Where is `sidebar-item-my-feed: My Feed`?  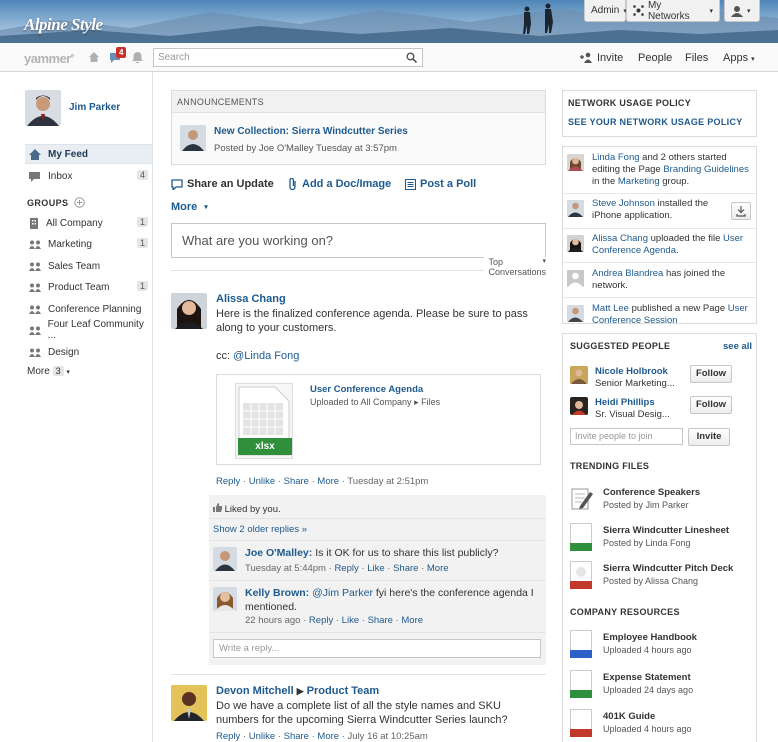
sidebar-item-my-feed: My Feed is located at coordinates (88, 154).